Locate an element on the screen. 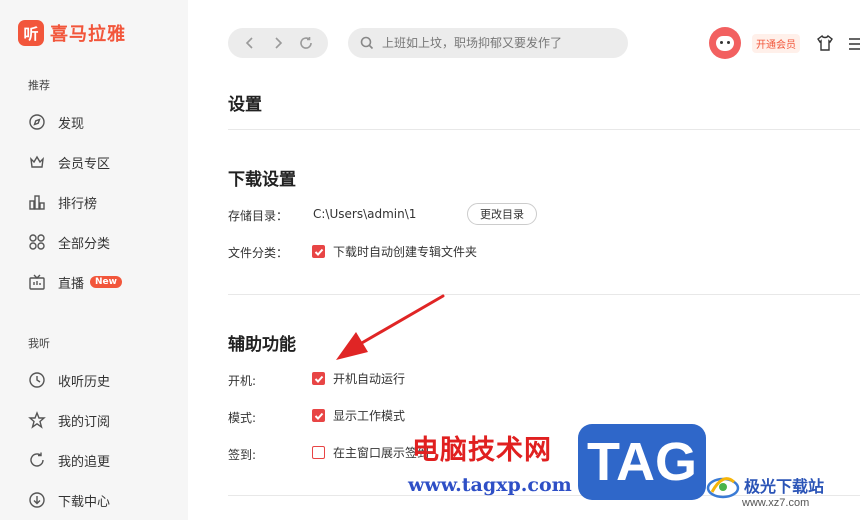 The image size is (860, 520). skin-button is located at coordinates (825, 43).